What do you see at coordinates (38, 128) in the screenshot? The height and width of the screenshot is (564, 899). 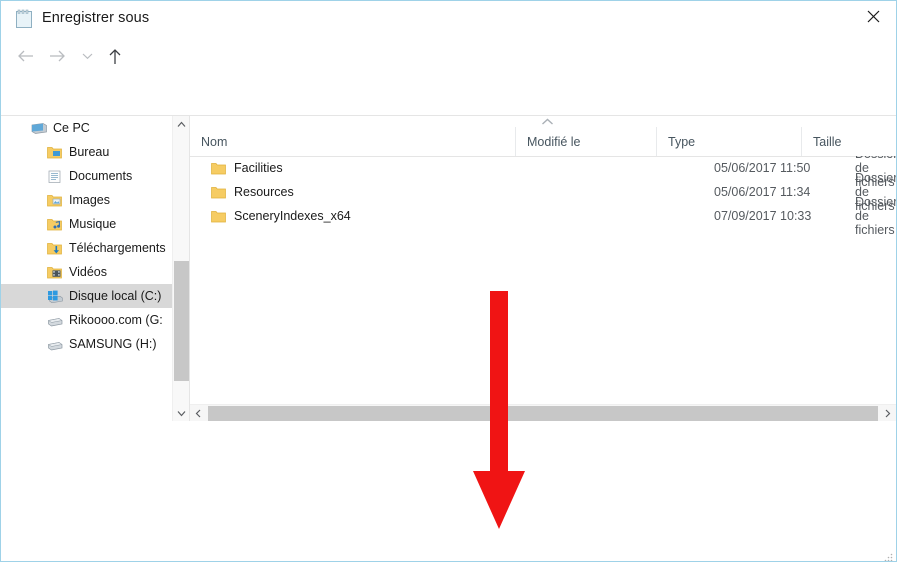 I see `computer-icon` at bounding box center [38, 128].